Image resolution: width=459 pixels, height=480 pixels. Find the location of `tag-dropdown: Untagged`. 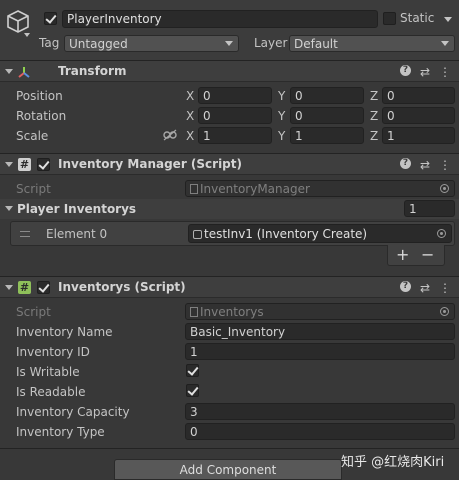

tag-dropdown: Untagged is located at coordinates (151, 43).